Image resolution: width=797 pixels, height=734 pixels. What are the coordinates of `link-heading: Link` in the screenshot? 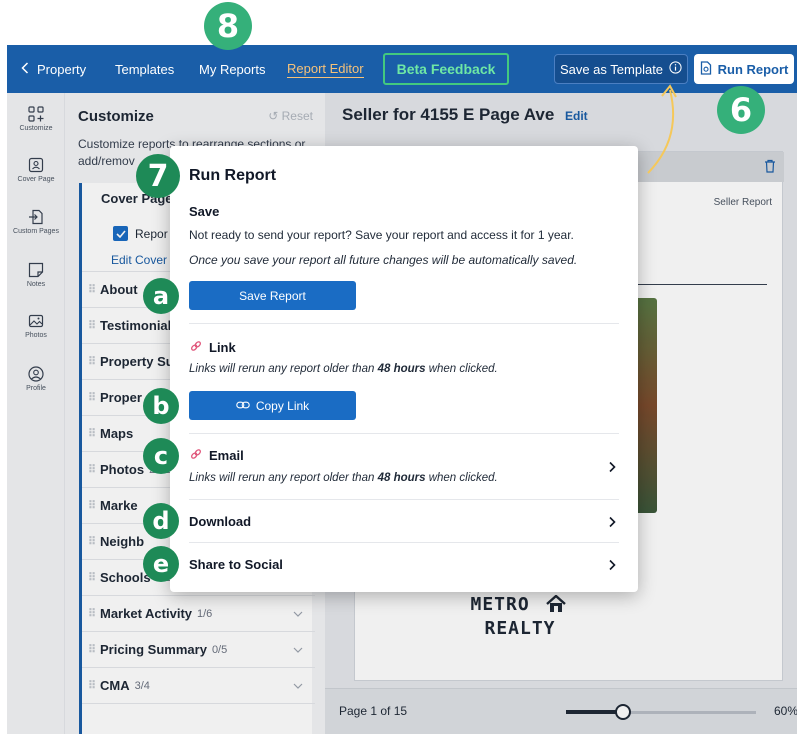 It's located at (212, 347).